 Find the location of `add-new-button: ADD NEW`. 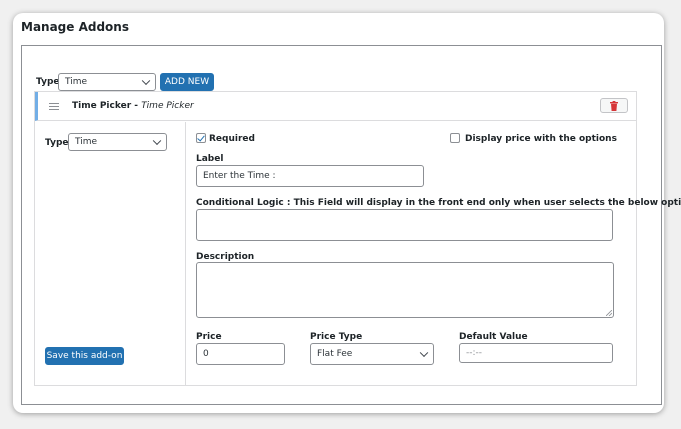

add-new-button: ADD NEW is located at coordinates (187, 82).